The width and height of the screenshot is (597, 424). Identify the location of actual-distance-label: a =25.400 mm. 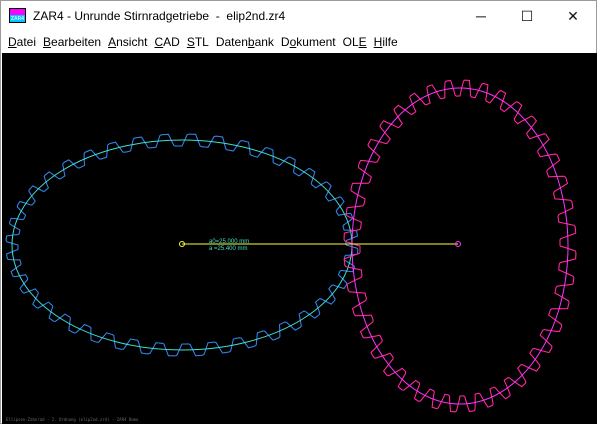
(228, 249).